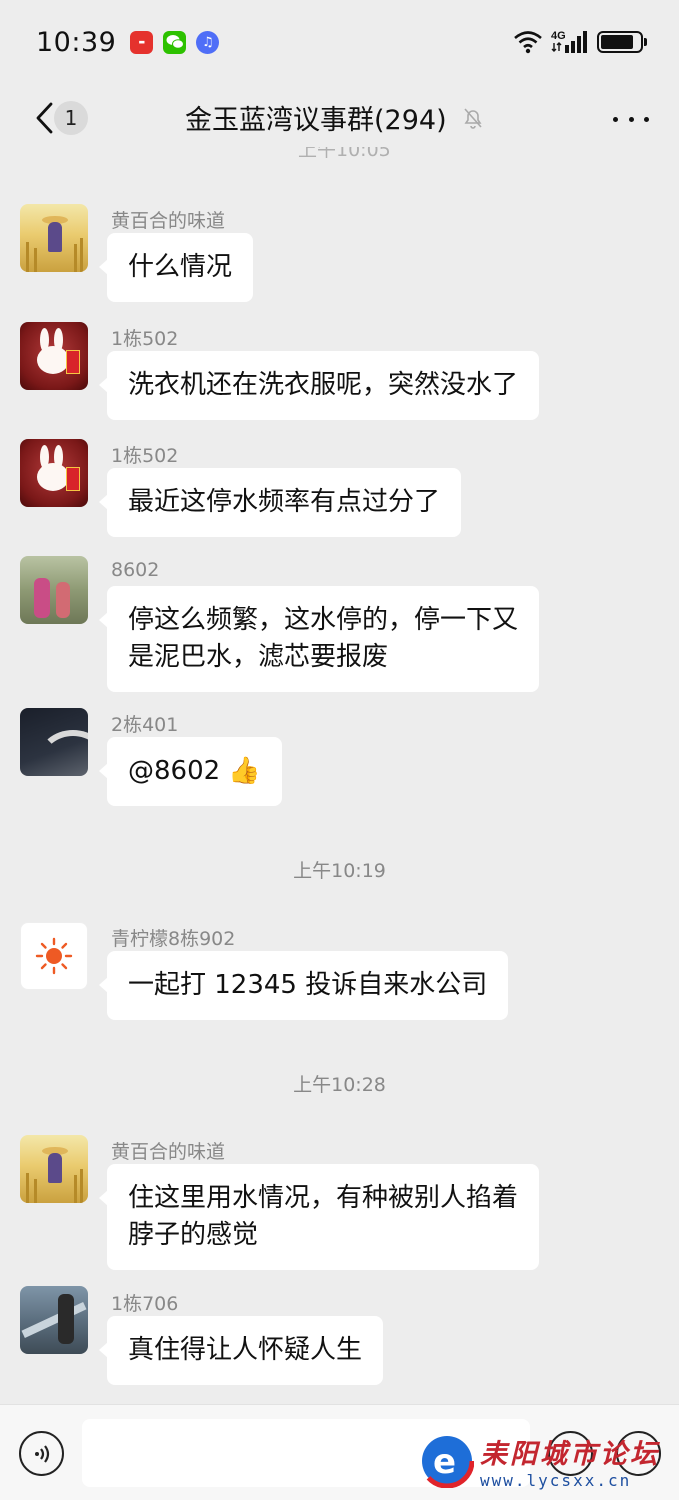 Image resolution: width=679 pixels, height=1500 pixels. What do you see at coordinates (44, 118) in the screenshot?
I see `chevron-left-icon` at bounding box center [44, 118].